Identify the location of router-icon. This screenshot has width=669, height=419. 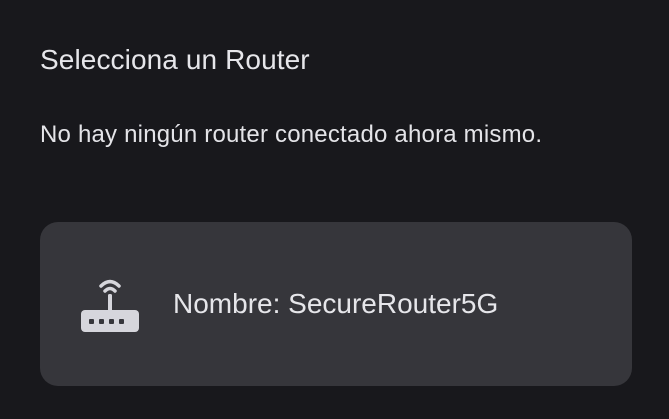
(110, 303).